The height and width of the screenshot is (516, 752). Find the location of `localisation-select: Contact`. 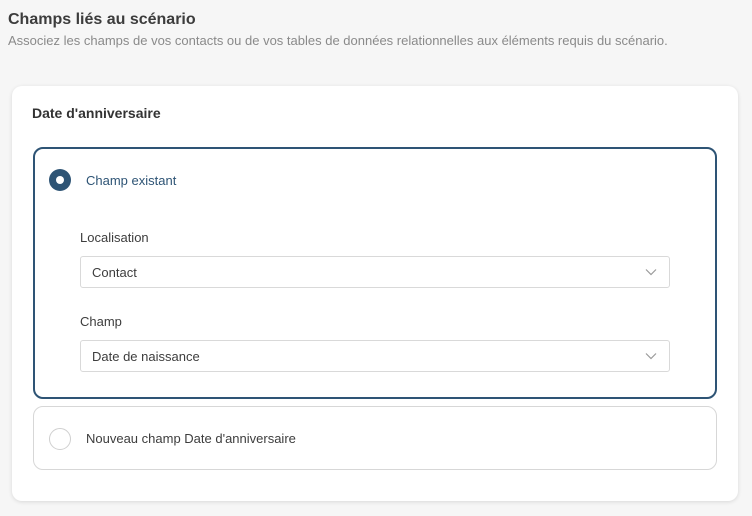

localisation-select: Contact is located at coordinates (375, 272).